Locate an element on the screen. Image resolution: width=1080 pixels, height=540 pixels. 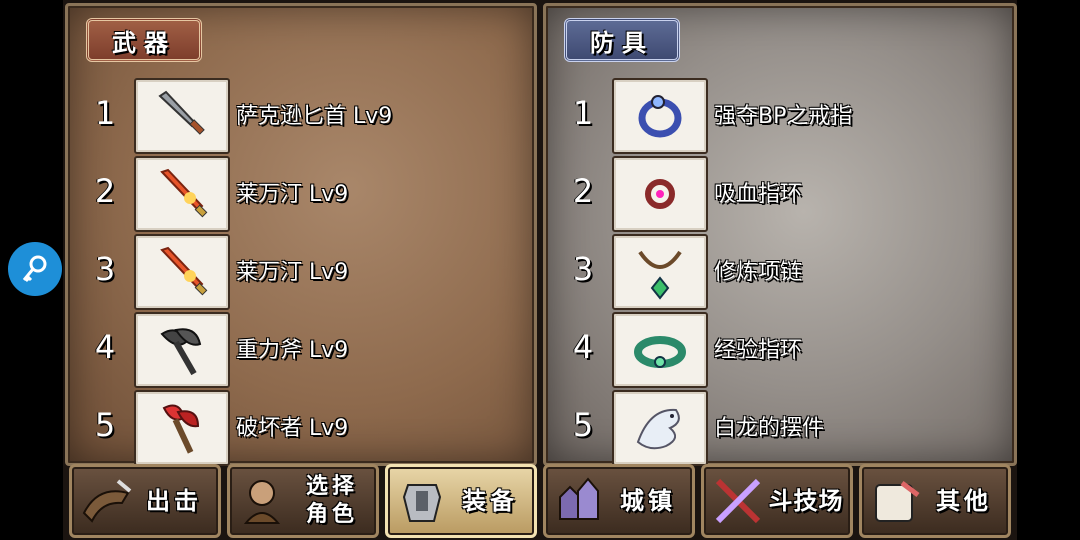
tab-character-select: 选择 角色 is located at coordinates (303, 501).